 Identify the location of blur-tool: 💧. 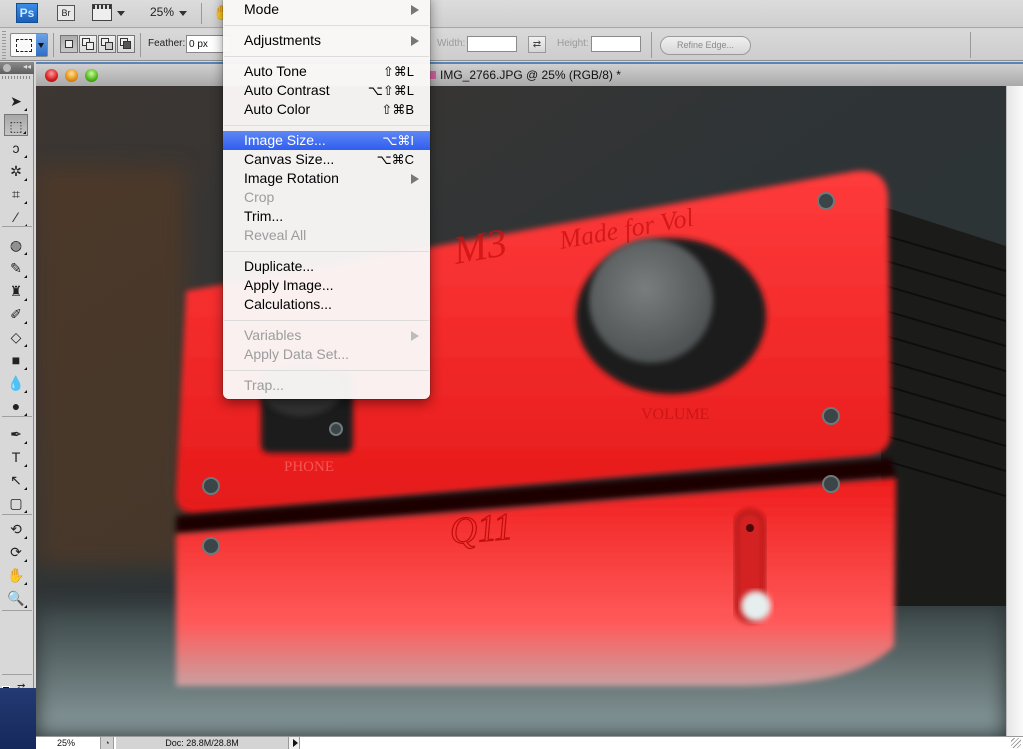
(16, 383).